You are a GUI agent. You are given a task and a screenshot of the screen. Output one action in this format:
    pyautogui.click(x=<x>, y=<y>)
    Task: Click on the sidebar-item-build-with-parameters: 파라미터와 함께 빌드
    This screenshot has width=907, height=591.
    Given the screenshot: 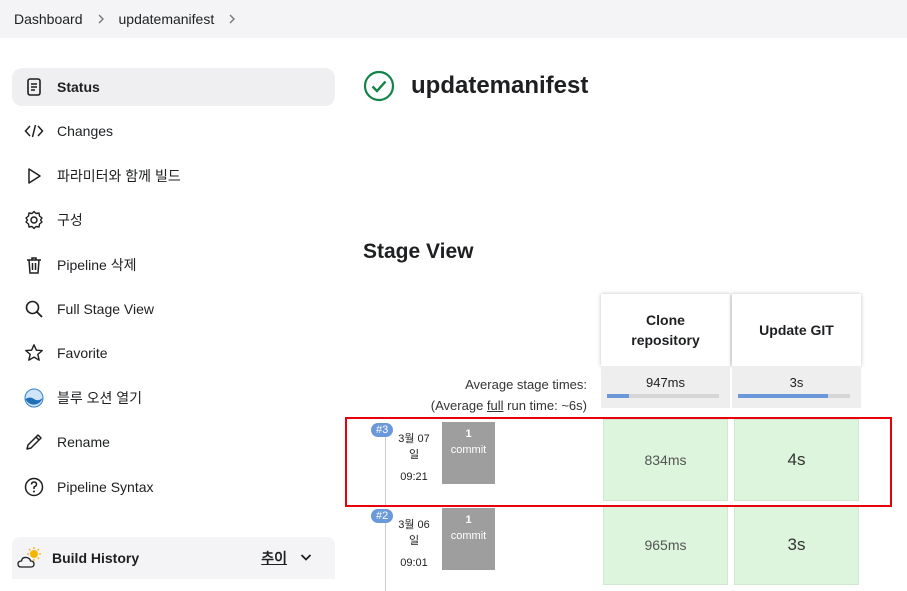 What is the action you would take?
    pyautogui.click(x=173, y=176)
    